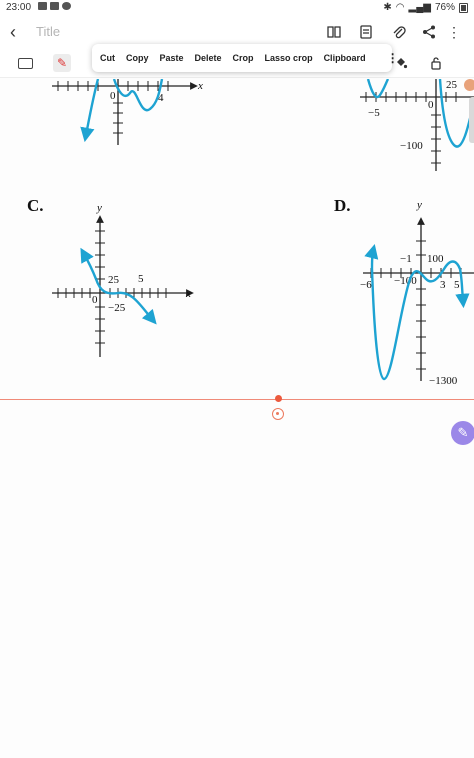  I want to click on tick-label-neg6: −6, so click(366, 285).